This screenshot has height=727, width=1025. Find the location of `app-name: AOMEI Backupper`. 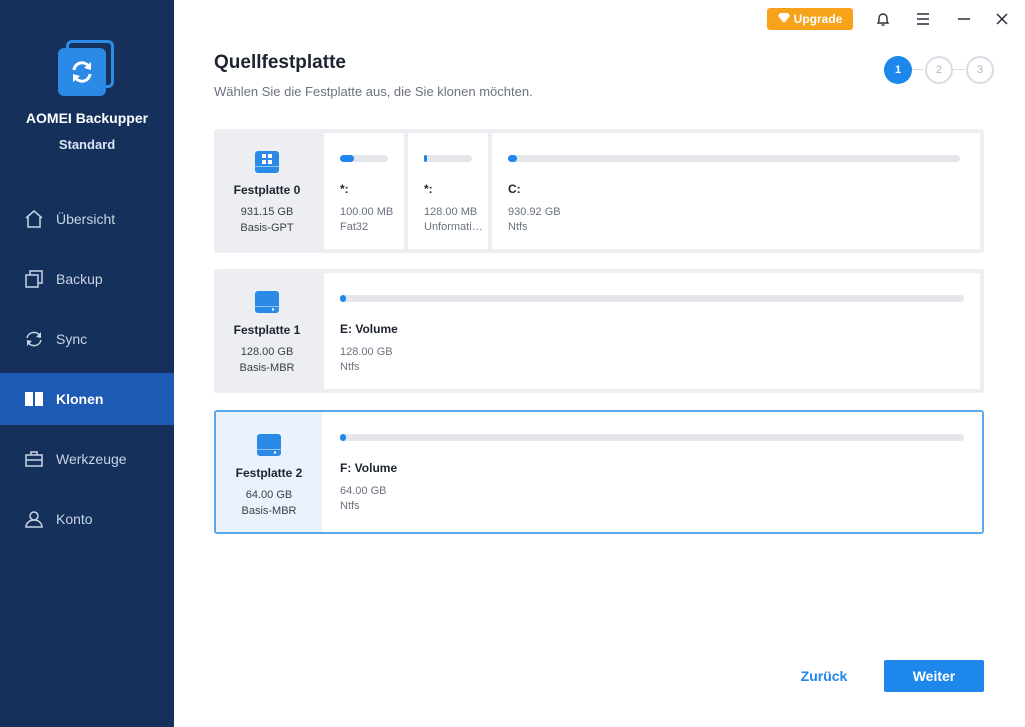

app-name: AOMEI Backupper is located at coordinates (87, 118).